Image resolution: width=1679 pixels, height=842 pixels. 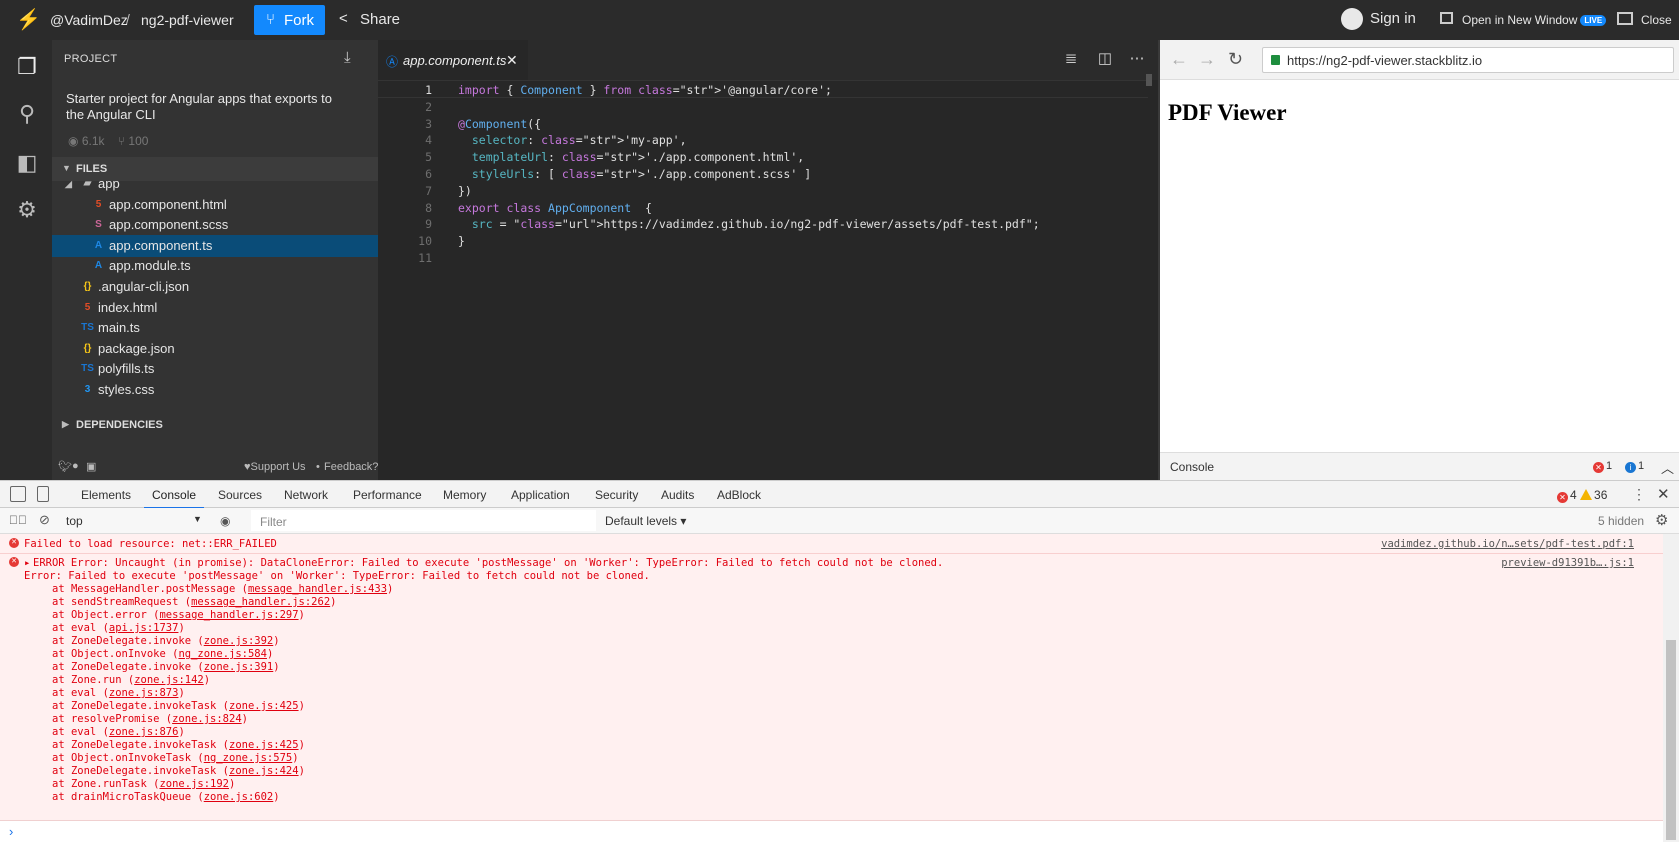 I want to click on stack-location-link: message_handler.js:297, so click(x=228, y=615).